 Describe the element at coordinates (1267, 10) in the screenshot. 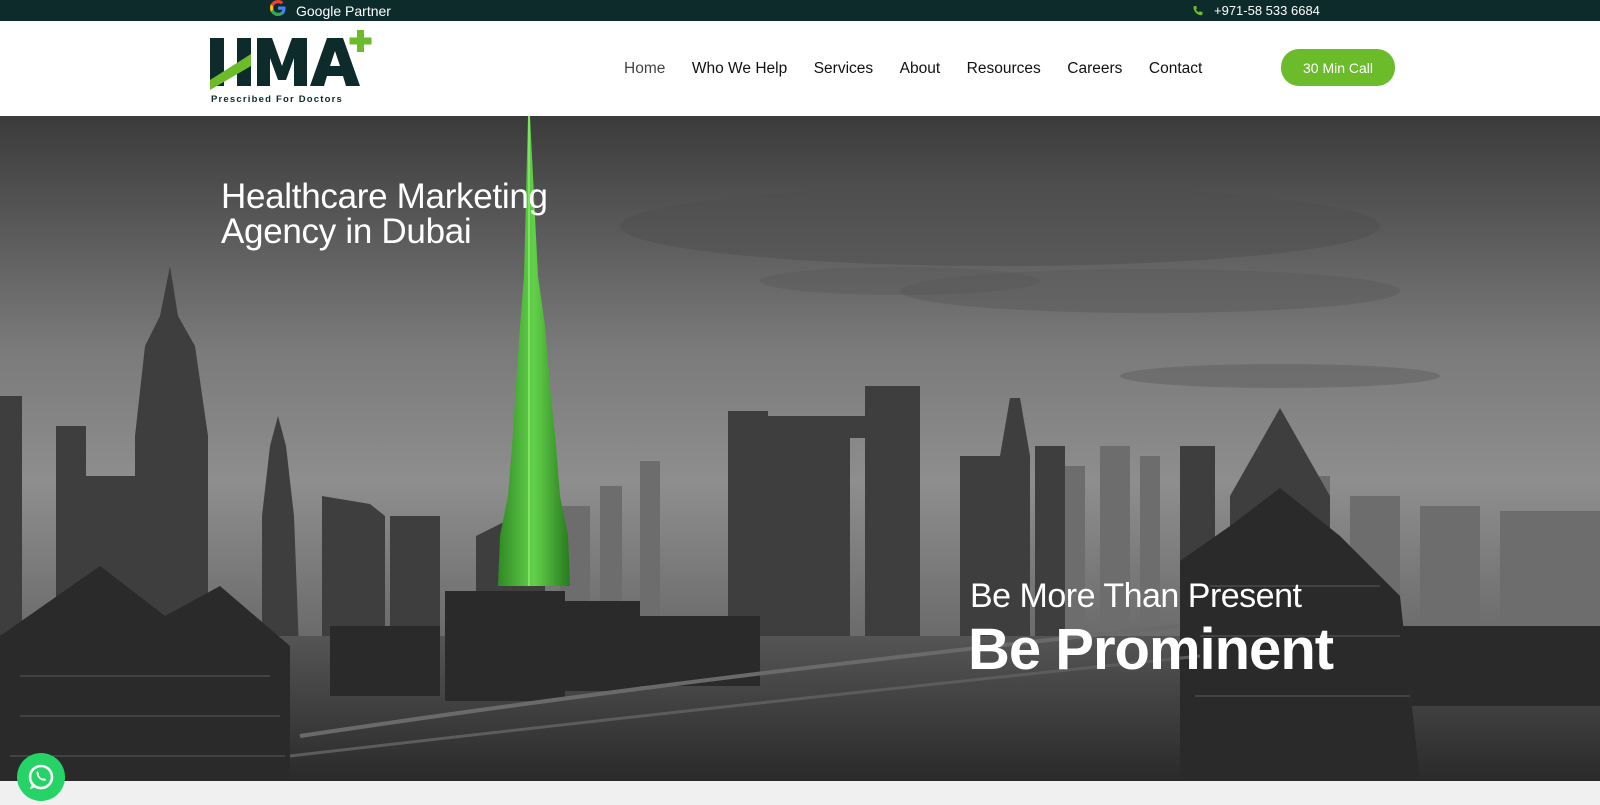

I see `phone-number: +971-58 533 6684` at that location.